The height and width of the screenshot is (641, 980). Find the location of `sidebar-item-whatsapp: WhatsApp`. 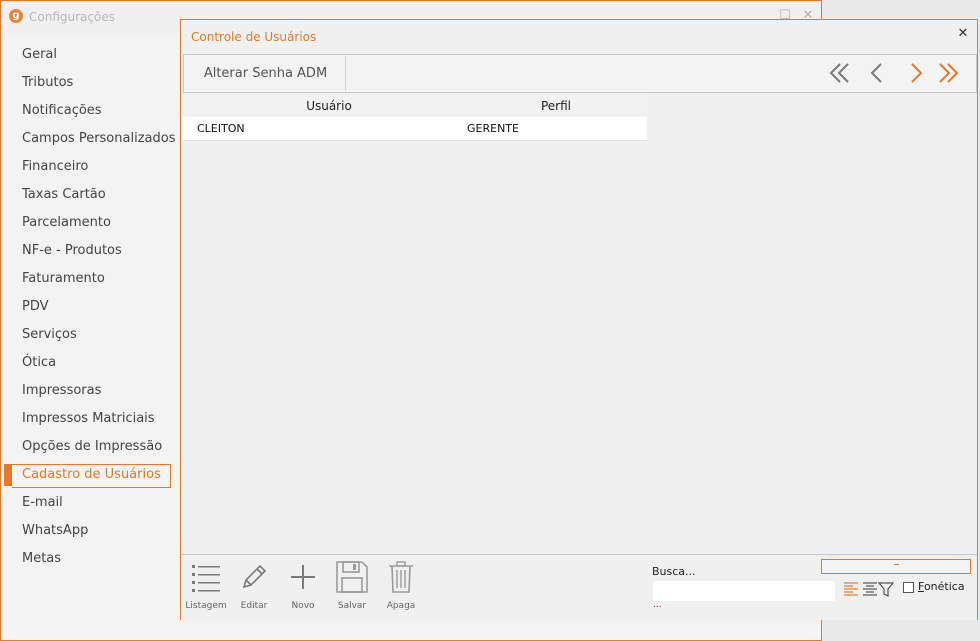

sidebar-item-whatsapp: WhatsApp is located at coordinates (91, 531).